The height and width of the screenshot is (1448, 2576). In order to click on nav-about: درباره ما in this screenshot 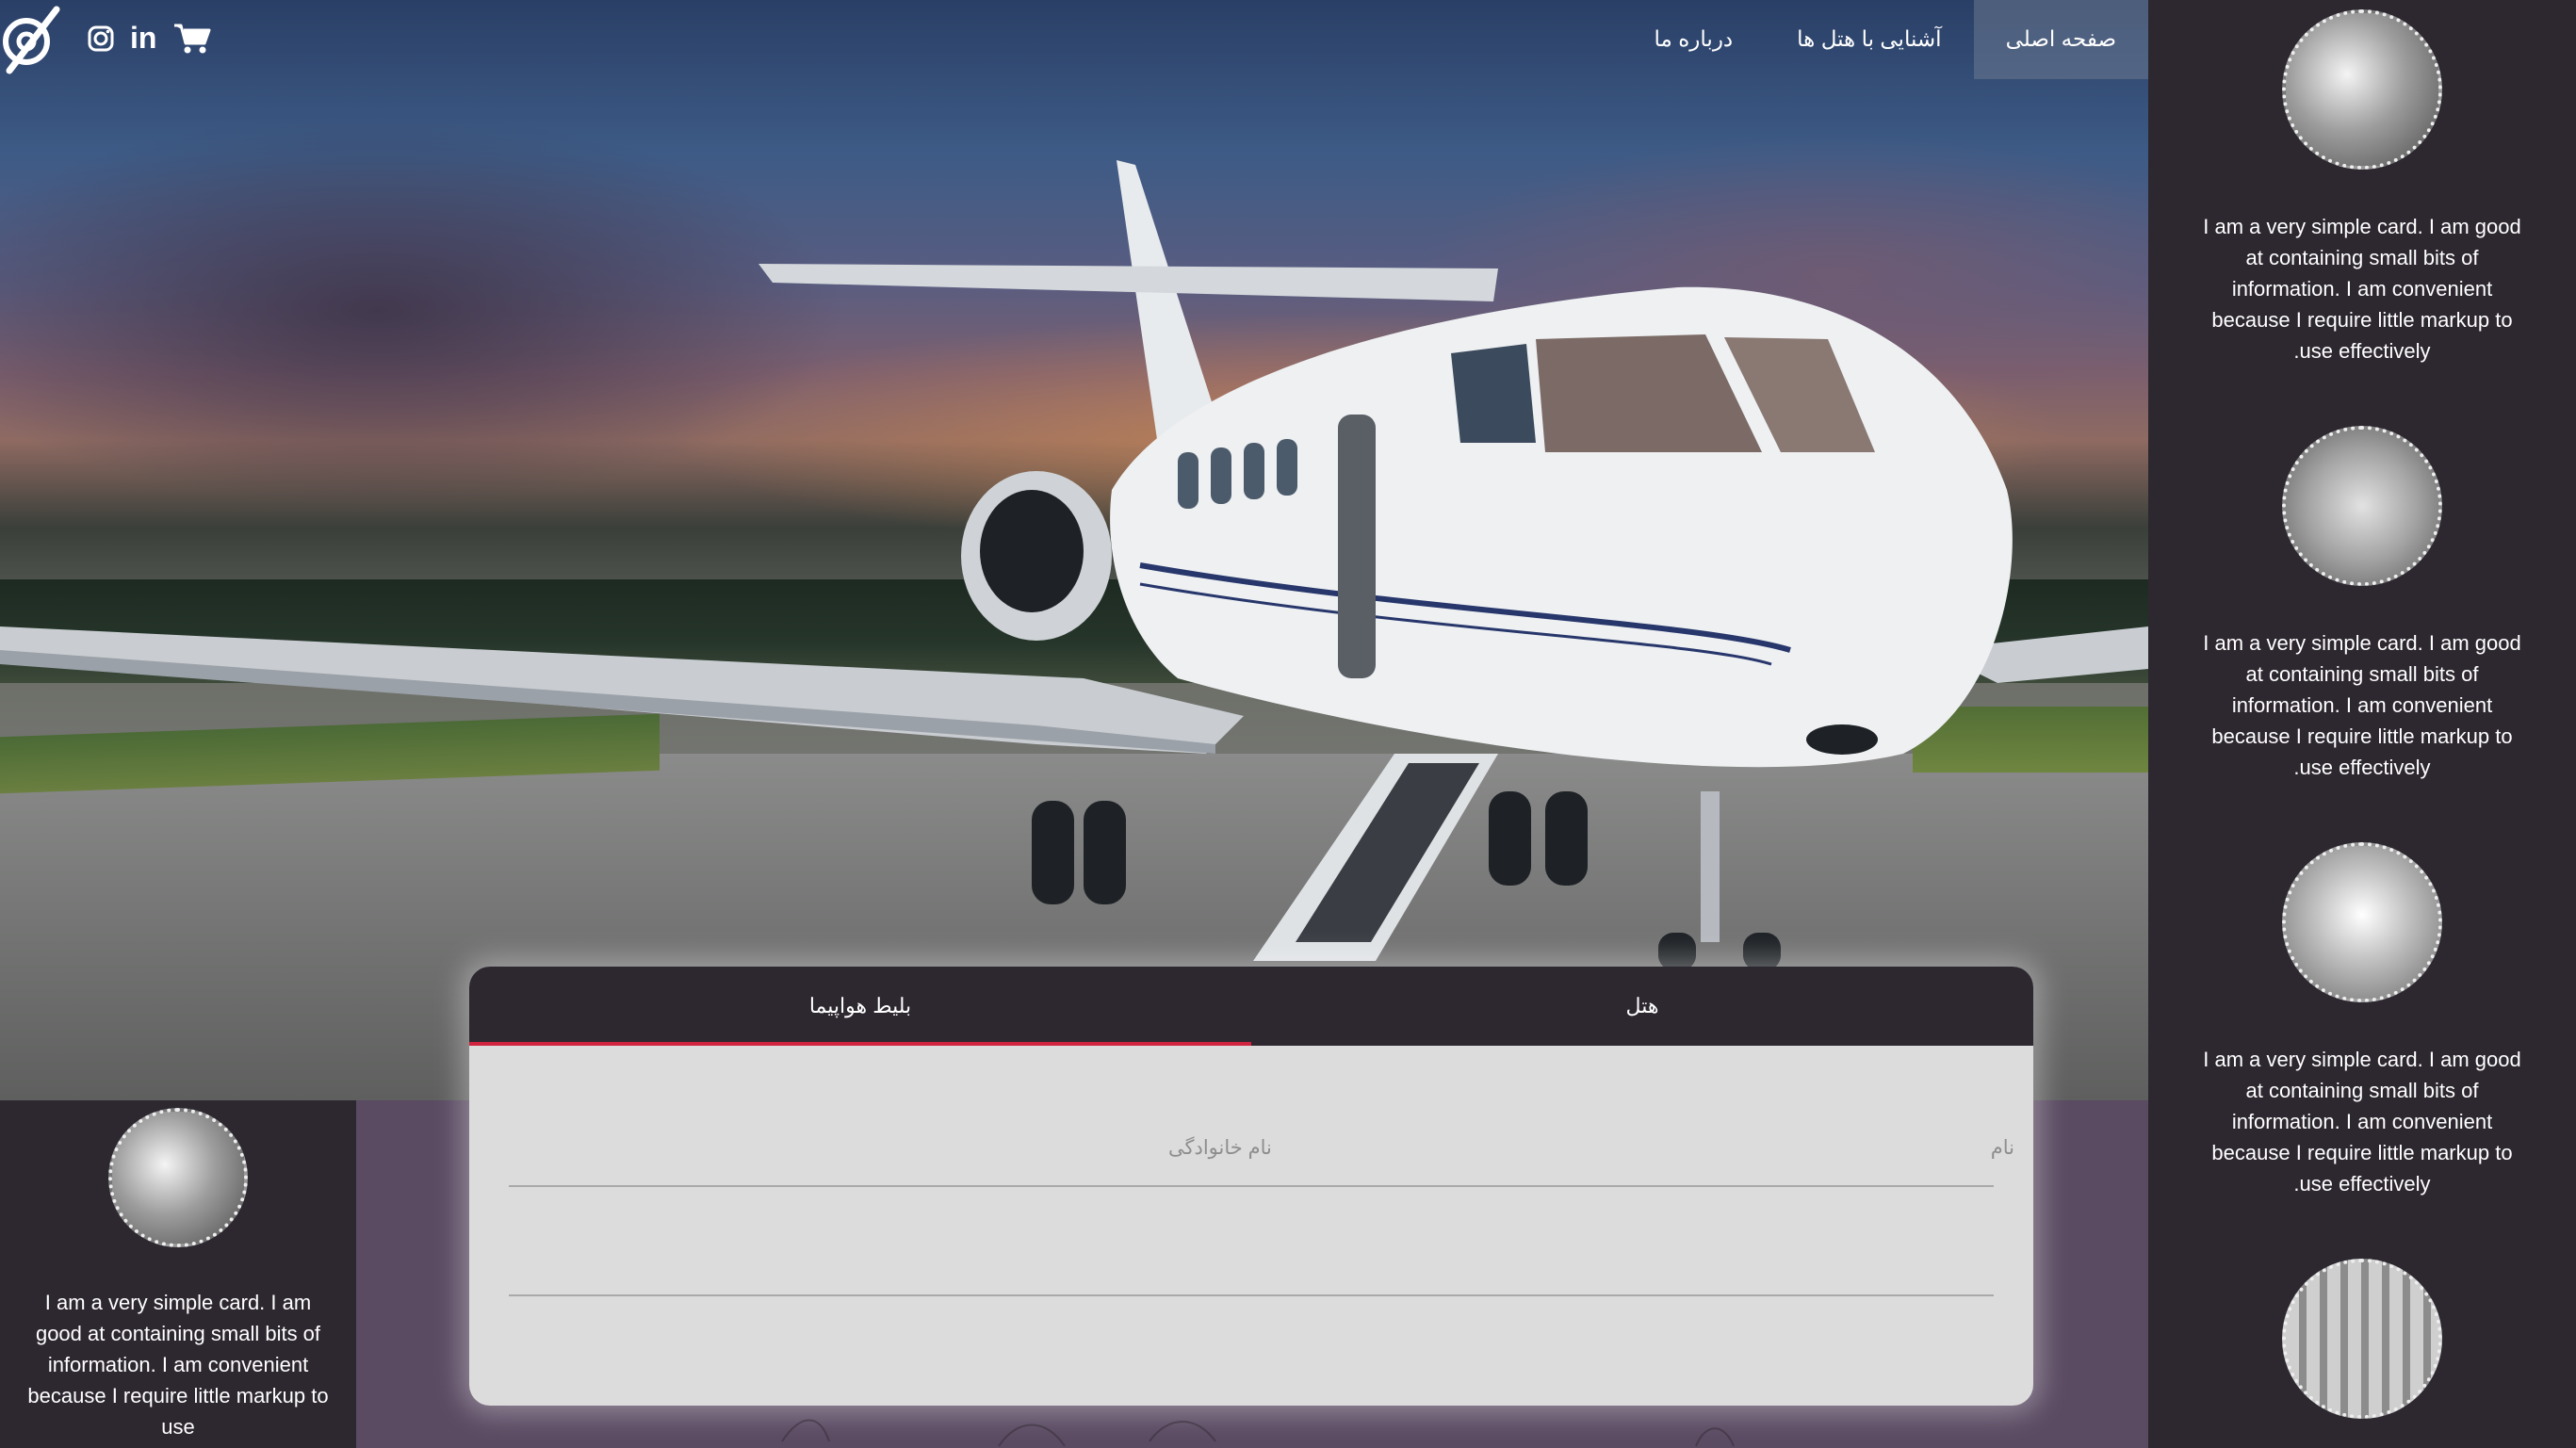, I will do `click(1694, 40)`.